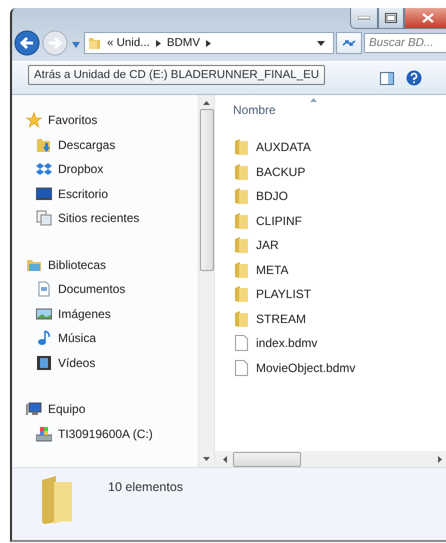 The width and height of the screenshot is (446, 543). I want to click on file-item: MovieObject.bdmv, so click(340, 368).